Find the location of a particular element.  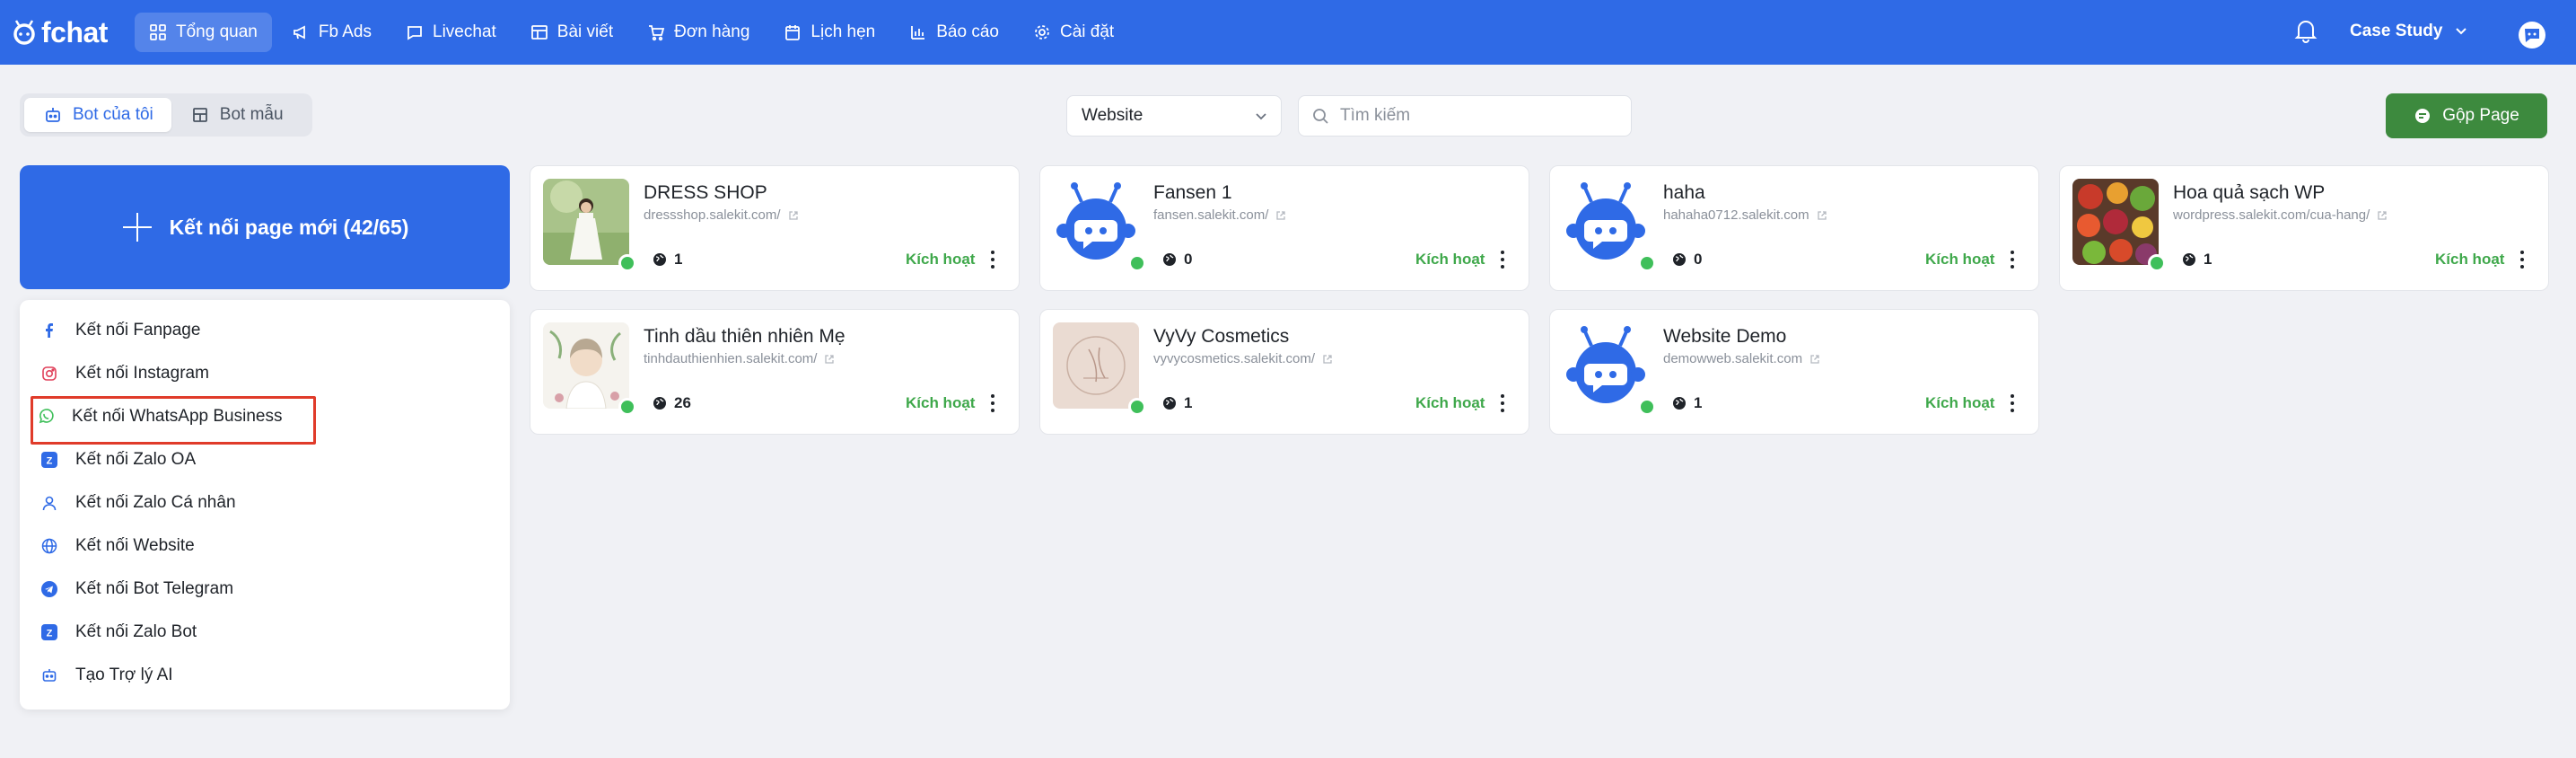

page-card-haha: haha hahaha0712.salekit.com 0 Kích hoạt is located at coordinates (1794, 228).